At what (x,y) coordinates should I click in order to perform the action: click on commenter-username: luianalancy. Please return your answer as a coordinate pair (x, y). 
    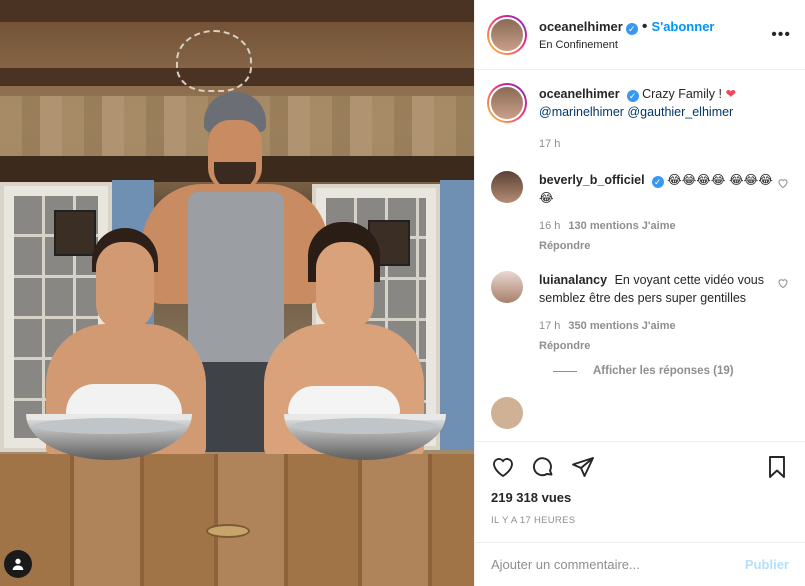
    Looking at the image, I should click on (573, 280).